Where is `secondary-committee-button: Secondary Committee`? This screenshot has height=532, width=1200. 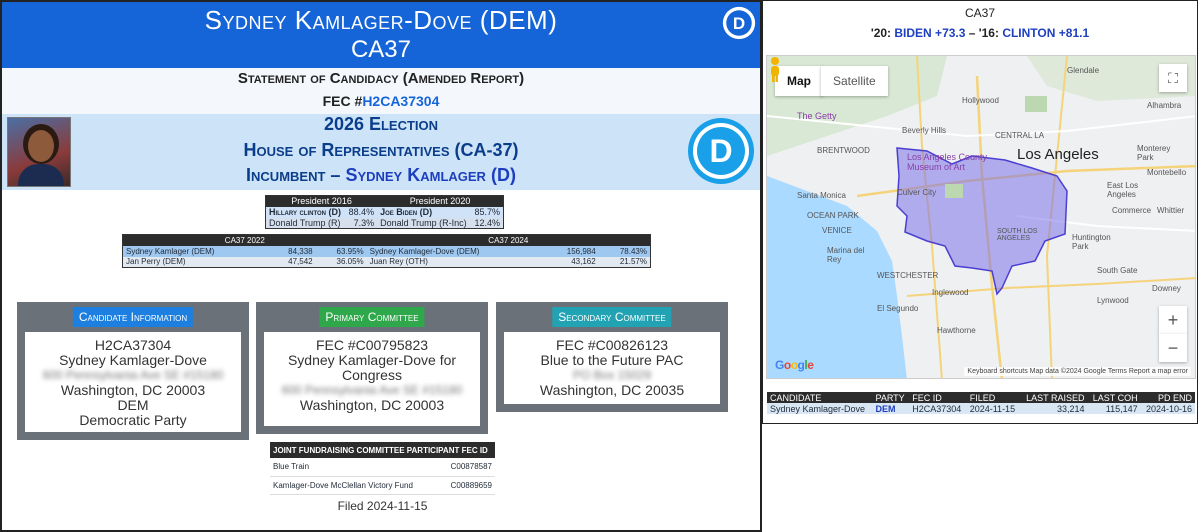 secondary-committee-button: Secondary Committee is located at coordinates (612, 317).